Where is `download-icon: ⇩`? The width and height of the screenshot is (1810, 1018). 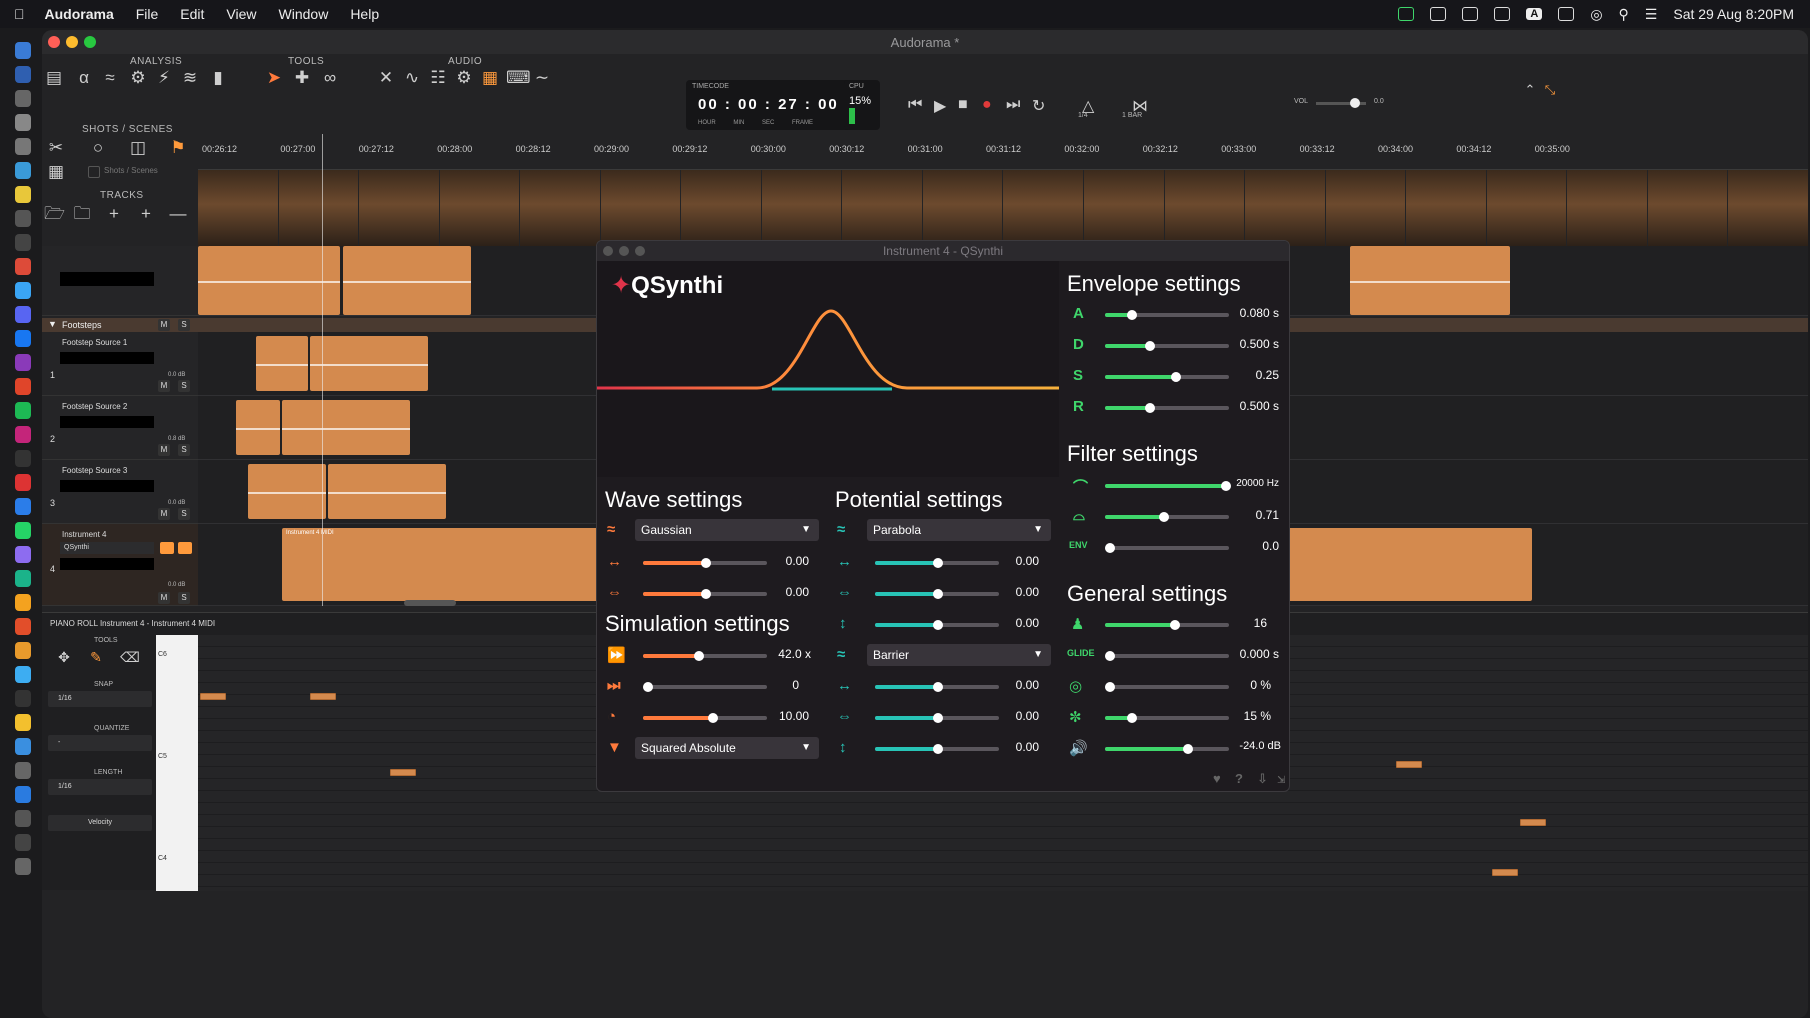 download-icon: ⇩ is located at coordinates (1262, 779).